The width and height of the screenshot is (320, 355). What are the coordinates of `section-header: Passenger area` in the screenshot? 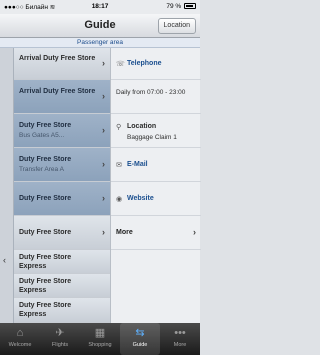 It's located at (100, 43).